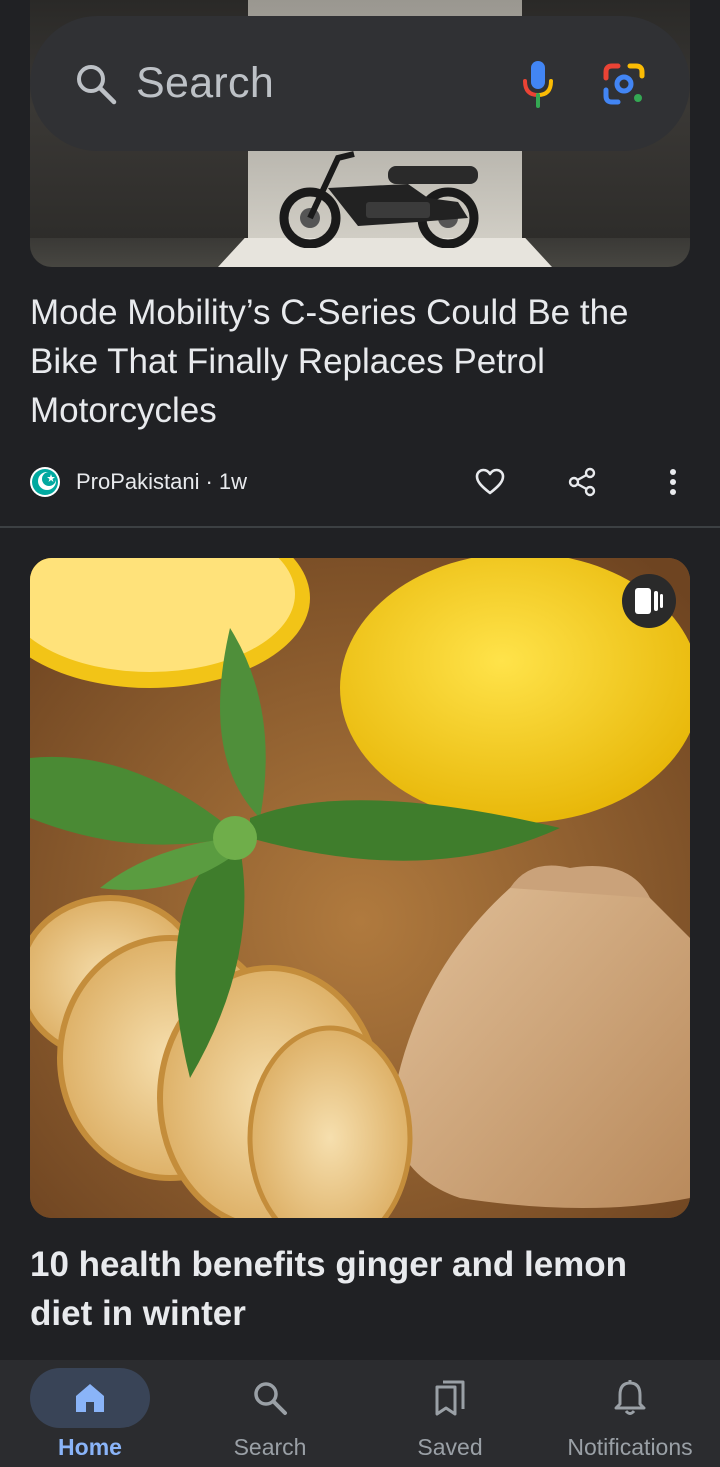  Describe the element at coordinates (90, 1398) in the screenshot. I see `home-icon` at that location.